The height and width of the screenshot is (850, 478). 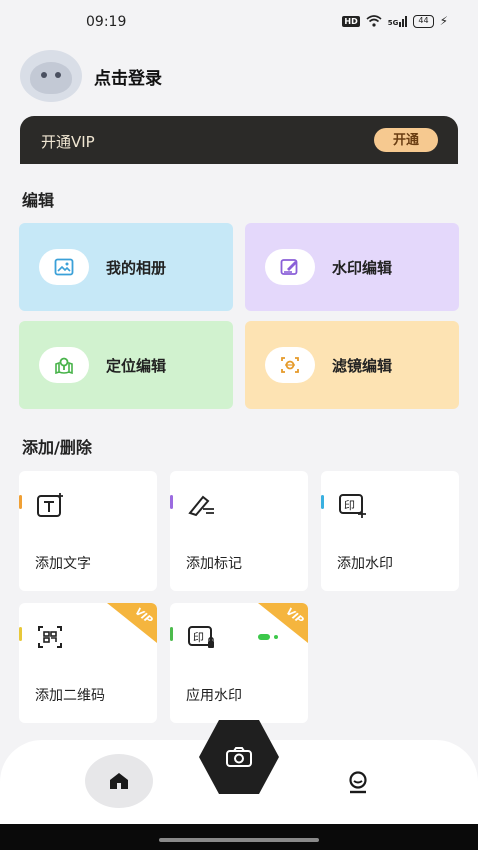 What do you see at coordinates (51, 637) in the screenshot?
I see `qr-code-icon` at bounding box center [51, 637].